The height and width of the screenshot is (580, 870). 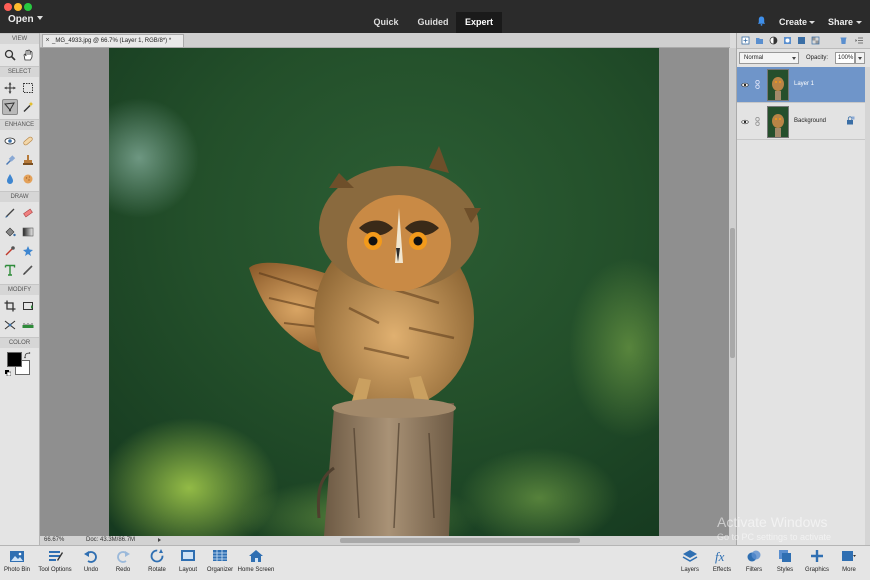 What do you see at coordinates (10, 88) in the screenshot?
I see `move-icon` at bounding box center [10, 88].